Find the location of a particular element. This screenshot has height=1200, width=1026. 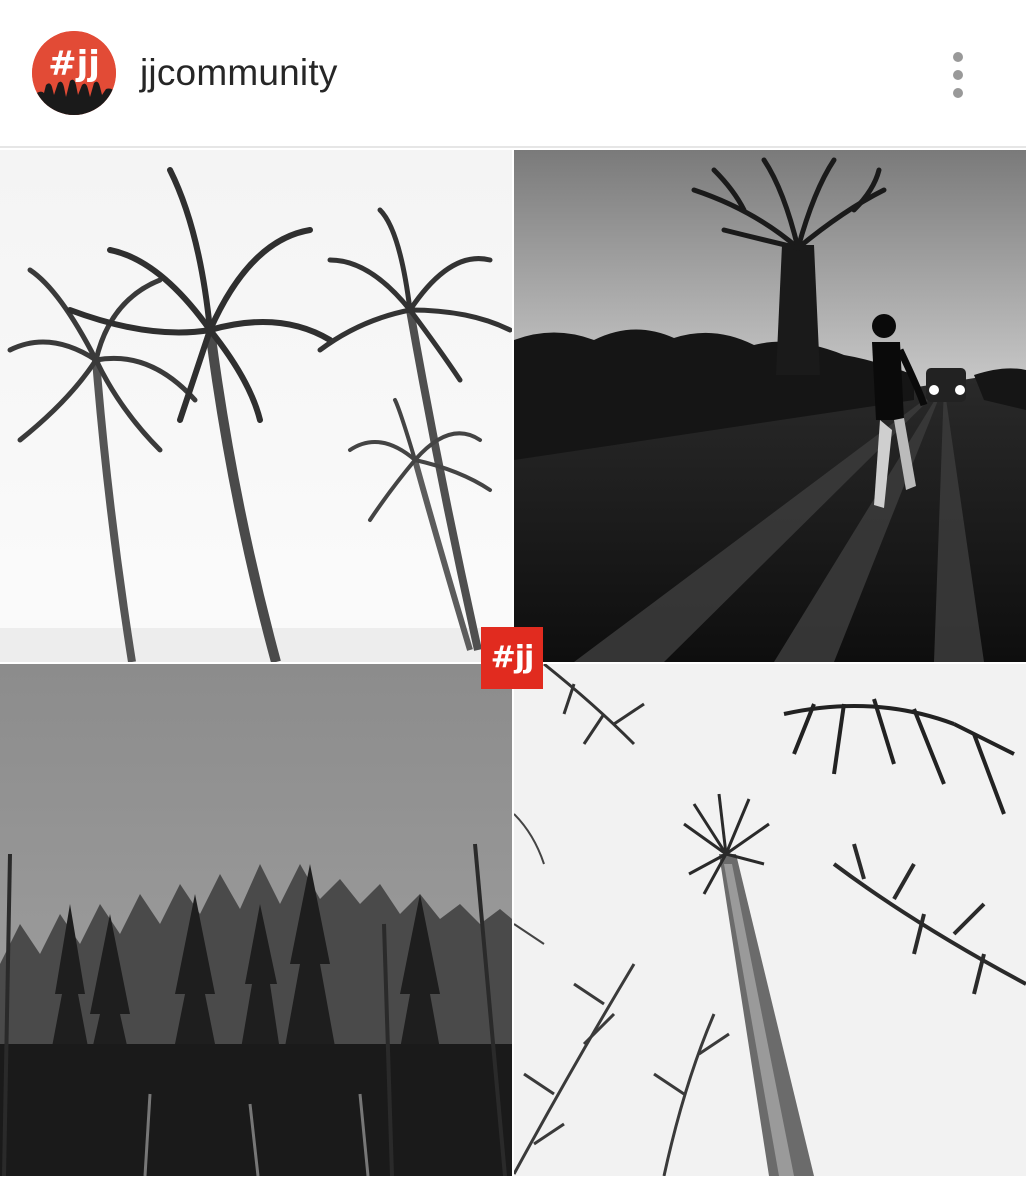

svg-text: #jj is located at coordinates (74, 64).